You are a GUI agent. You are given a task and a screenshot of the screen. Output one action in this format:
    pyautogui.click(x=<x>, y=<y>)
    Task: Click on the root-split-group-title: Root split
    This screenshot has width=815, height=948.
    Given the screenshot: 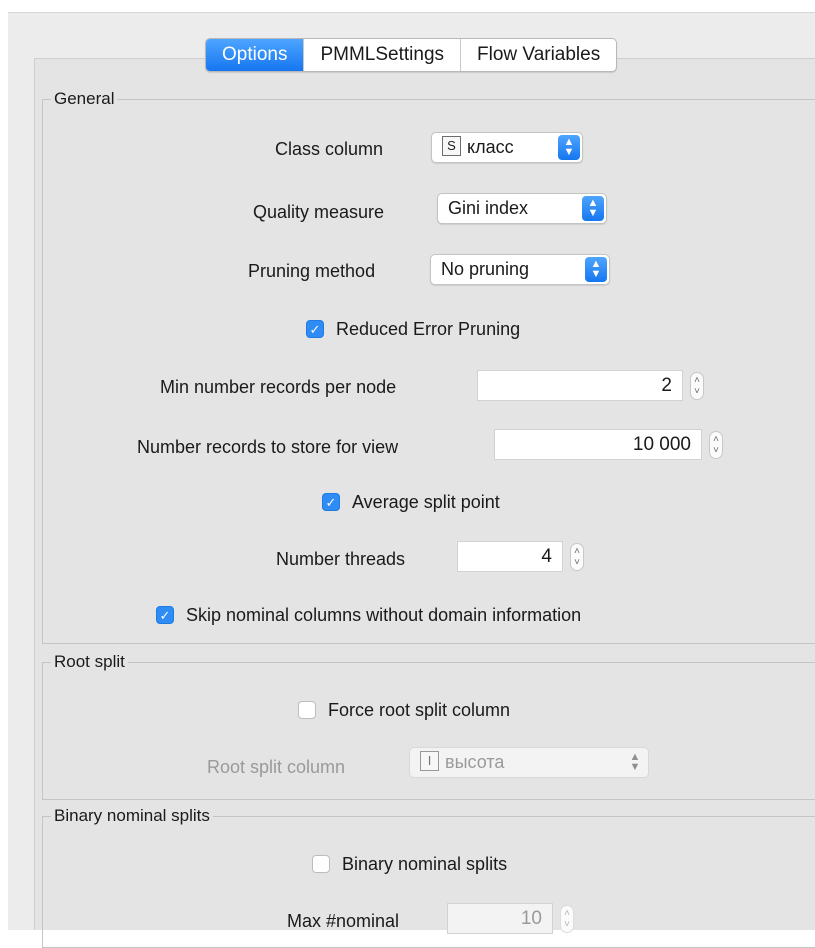 What is the action you would take?
    pyautogui.click(x=89, y=661)
    